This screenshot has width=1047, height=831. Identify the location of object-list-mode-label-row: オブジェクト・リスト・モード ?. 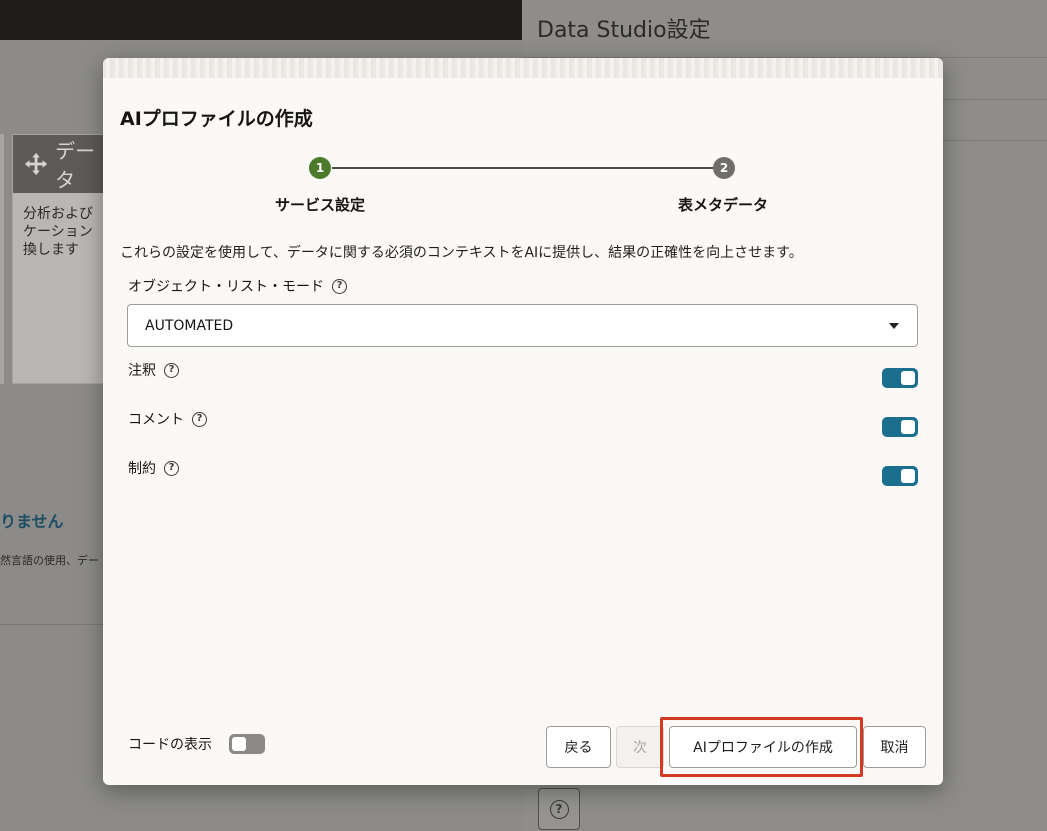
(237, 286).